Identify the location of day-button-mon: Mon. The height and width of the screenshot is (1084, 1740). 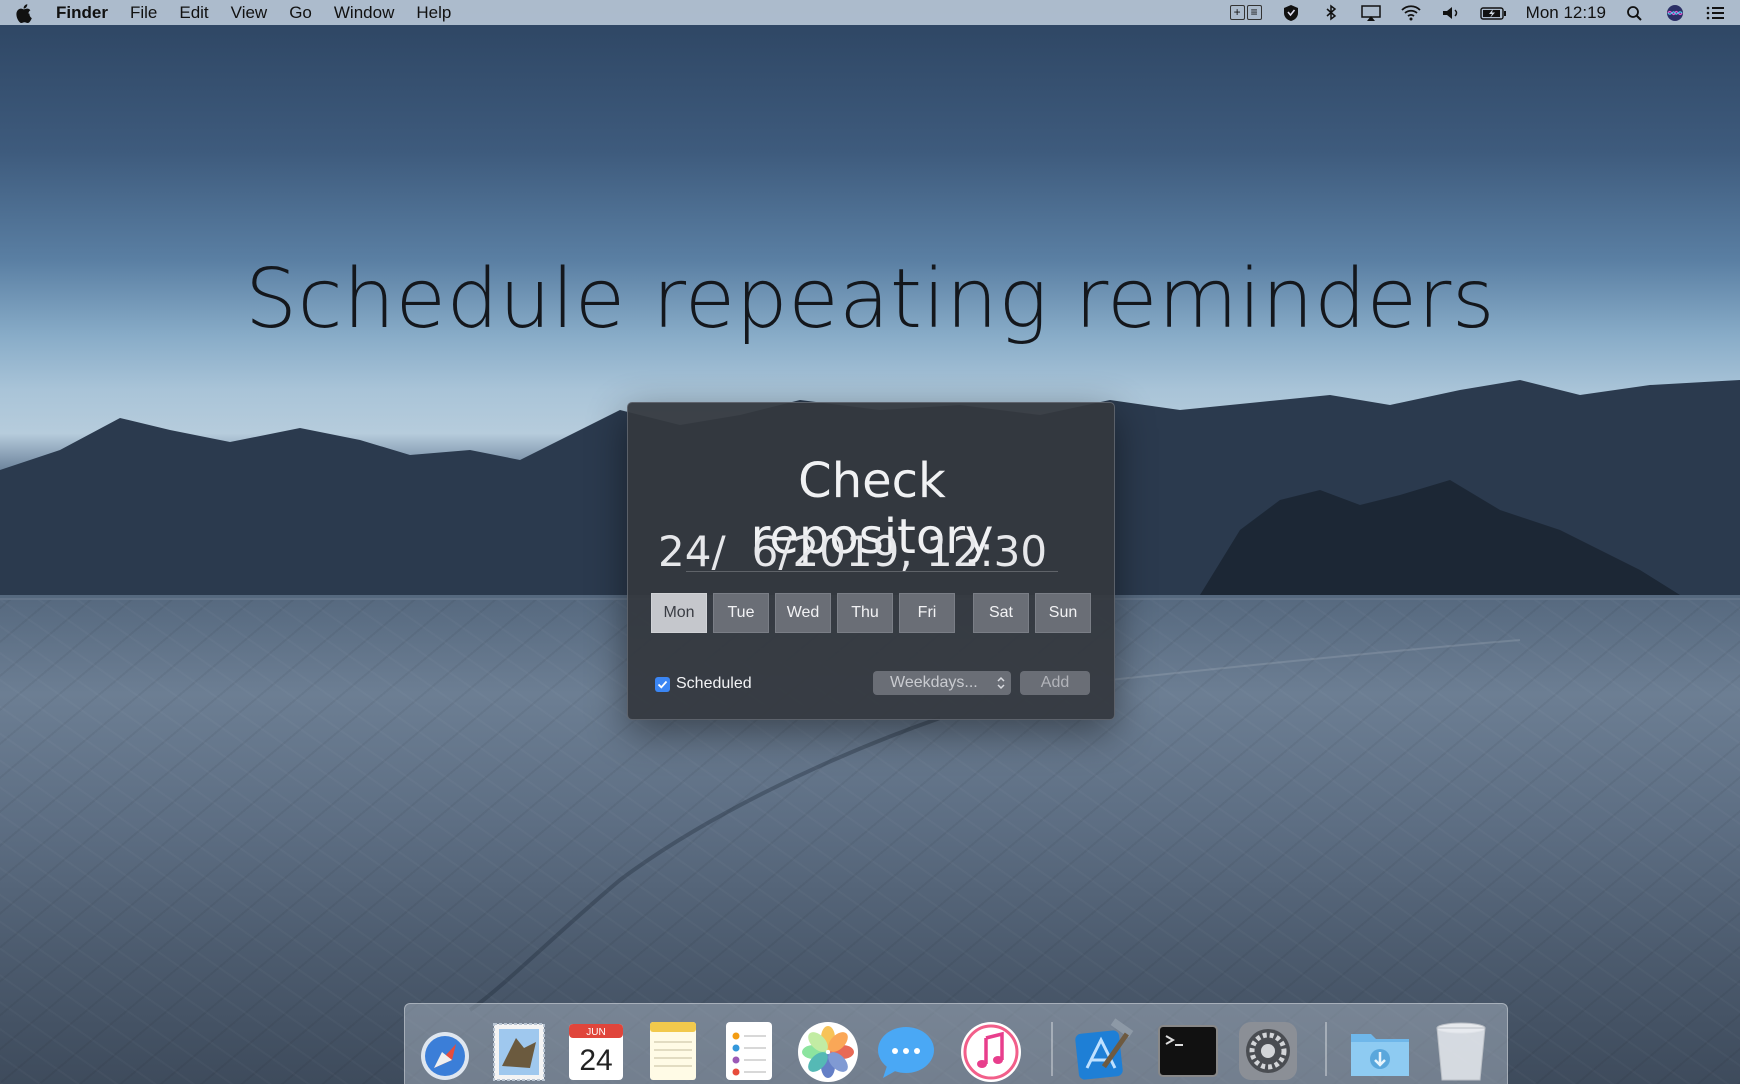
(679, 613).